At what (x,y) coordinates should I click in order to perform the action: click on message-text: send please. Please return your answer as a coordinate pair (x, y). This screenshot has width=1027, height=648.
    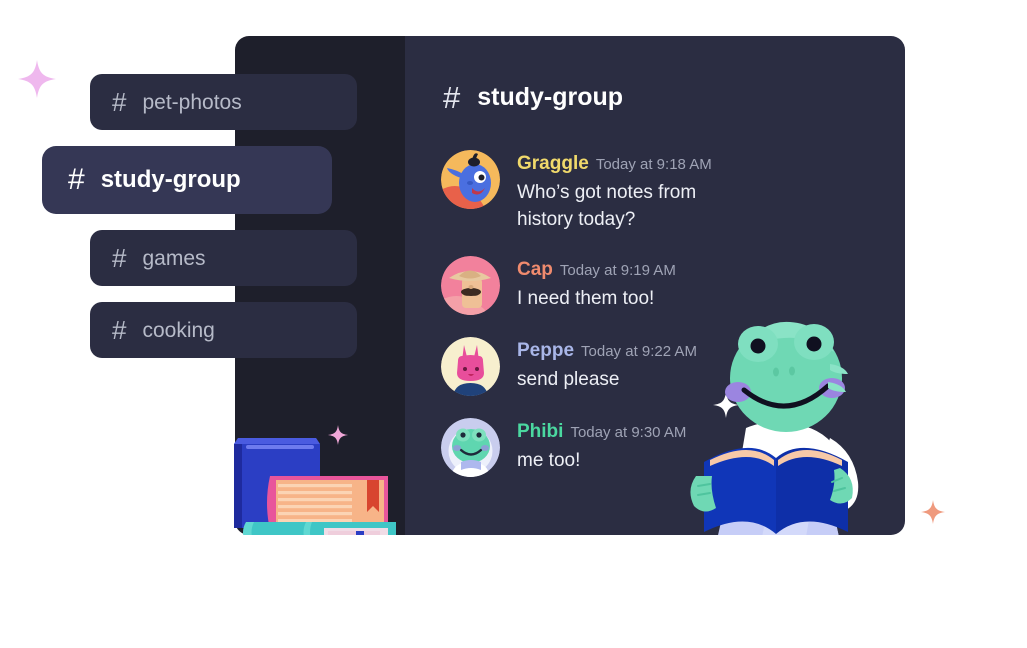
    Looking at the image, I should click on (568, 379).